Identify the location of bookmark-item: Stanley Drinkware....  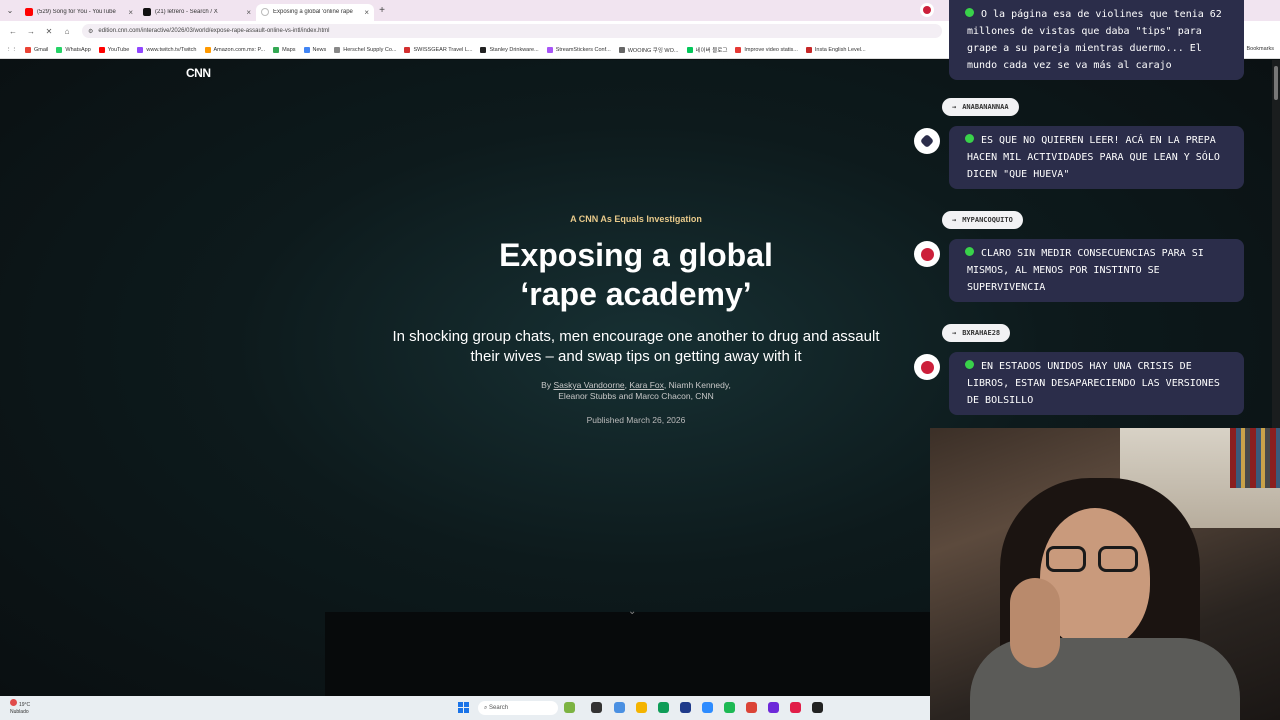
(509, 49).